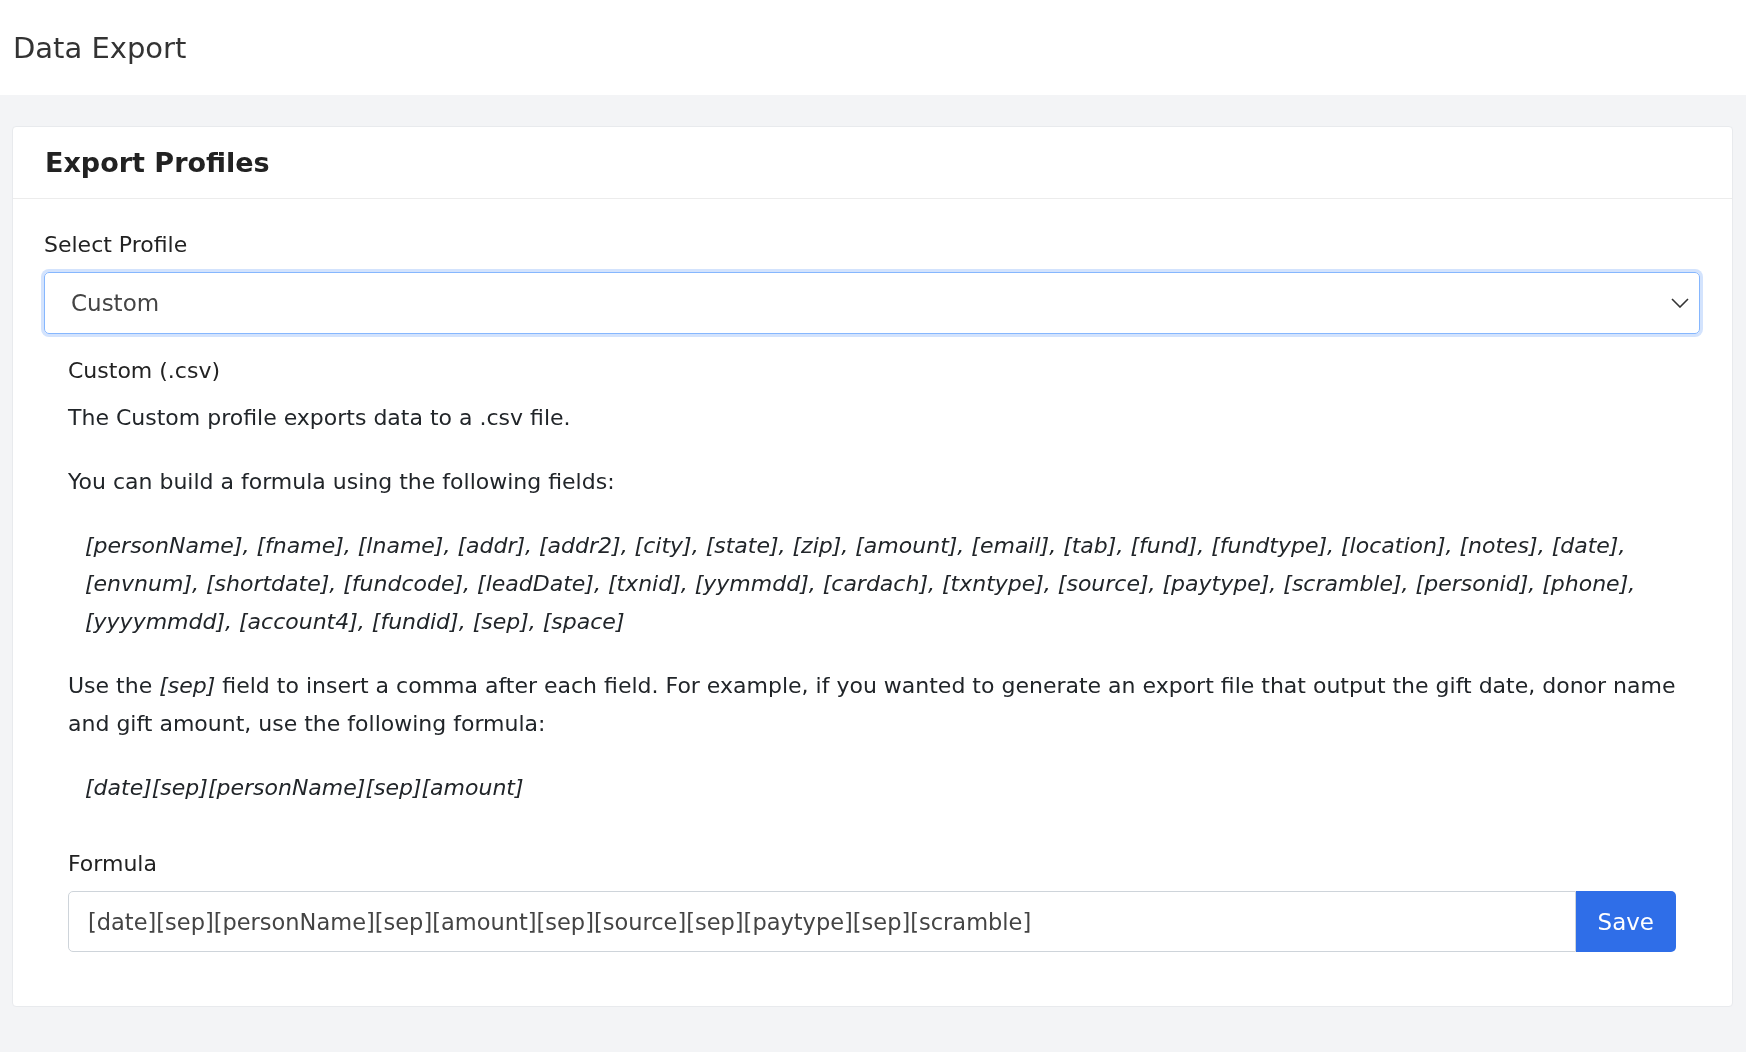 The width and height of the screenshot is (1746, 1052). What do you see at coordinates (320, 418) in the screenshot?
I see `description-text: The Custom profile exports data to a .csv file.` at bounding box center [320, 418].